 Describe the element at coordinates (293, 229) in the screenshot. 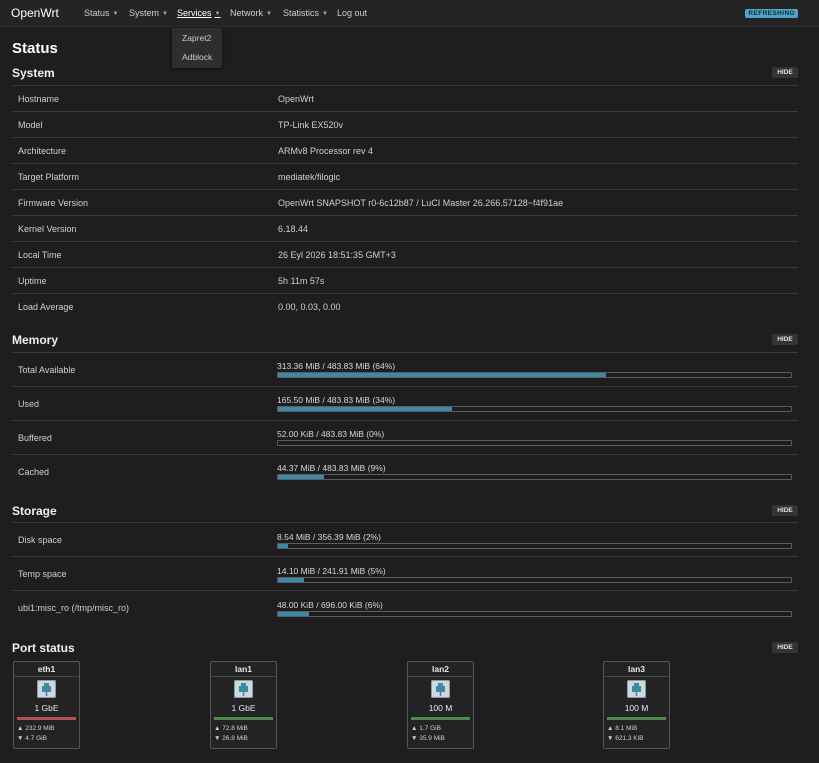

I see `row-value: 6.18.44` at that location.